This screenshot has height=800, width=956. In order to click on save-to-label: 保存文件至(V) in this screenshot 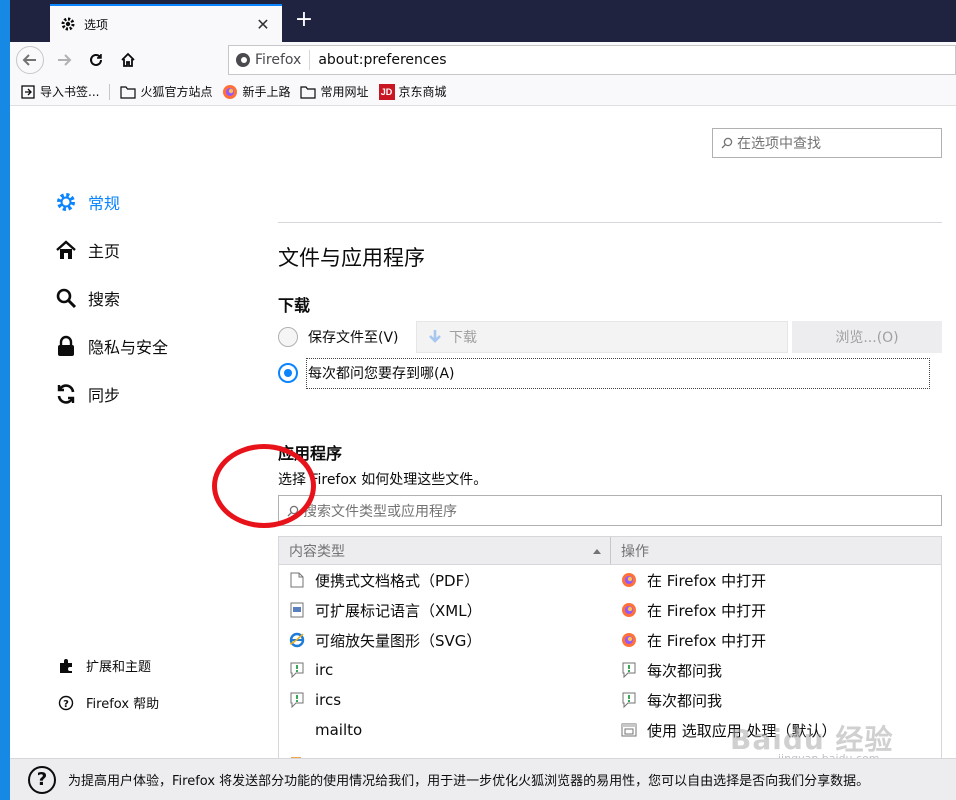, I will do `click(353, 338)`.